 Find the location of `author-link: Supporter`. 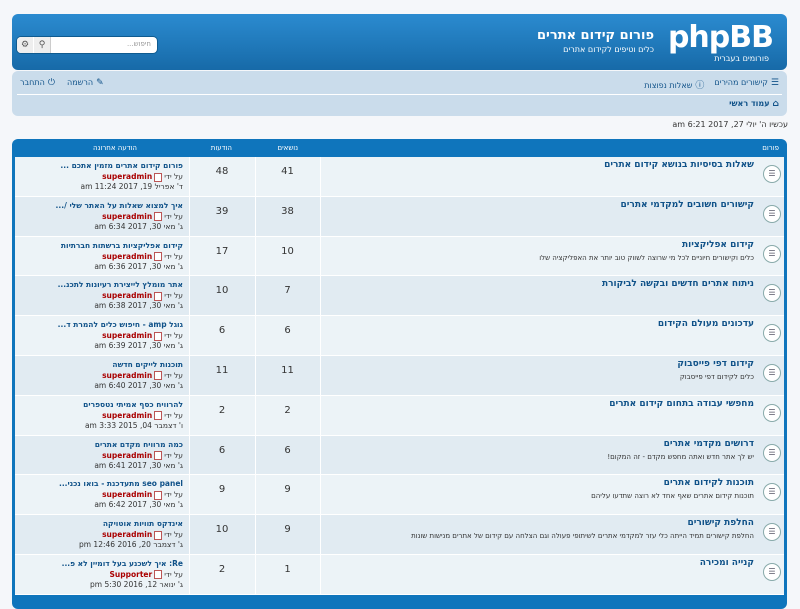

author-link: Supporter is located at coordinates (131, 574).